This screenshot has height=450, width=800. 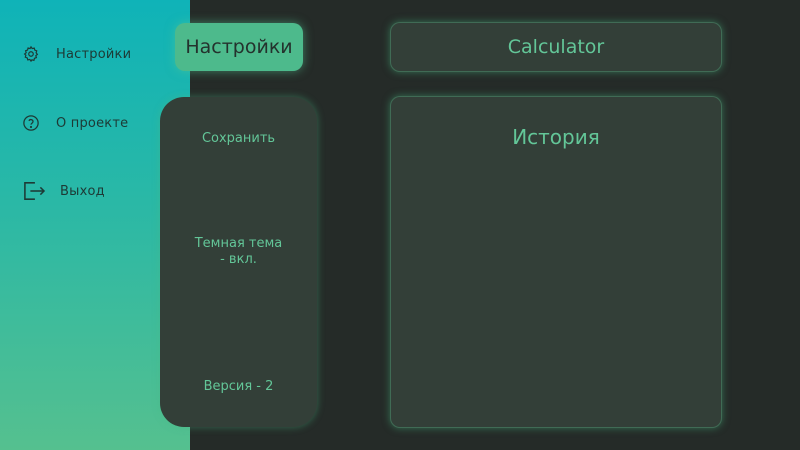 I want to click on dark-theme-toggle: Темная тема - вкл., so click(x=238, y=252).